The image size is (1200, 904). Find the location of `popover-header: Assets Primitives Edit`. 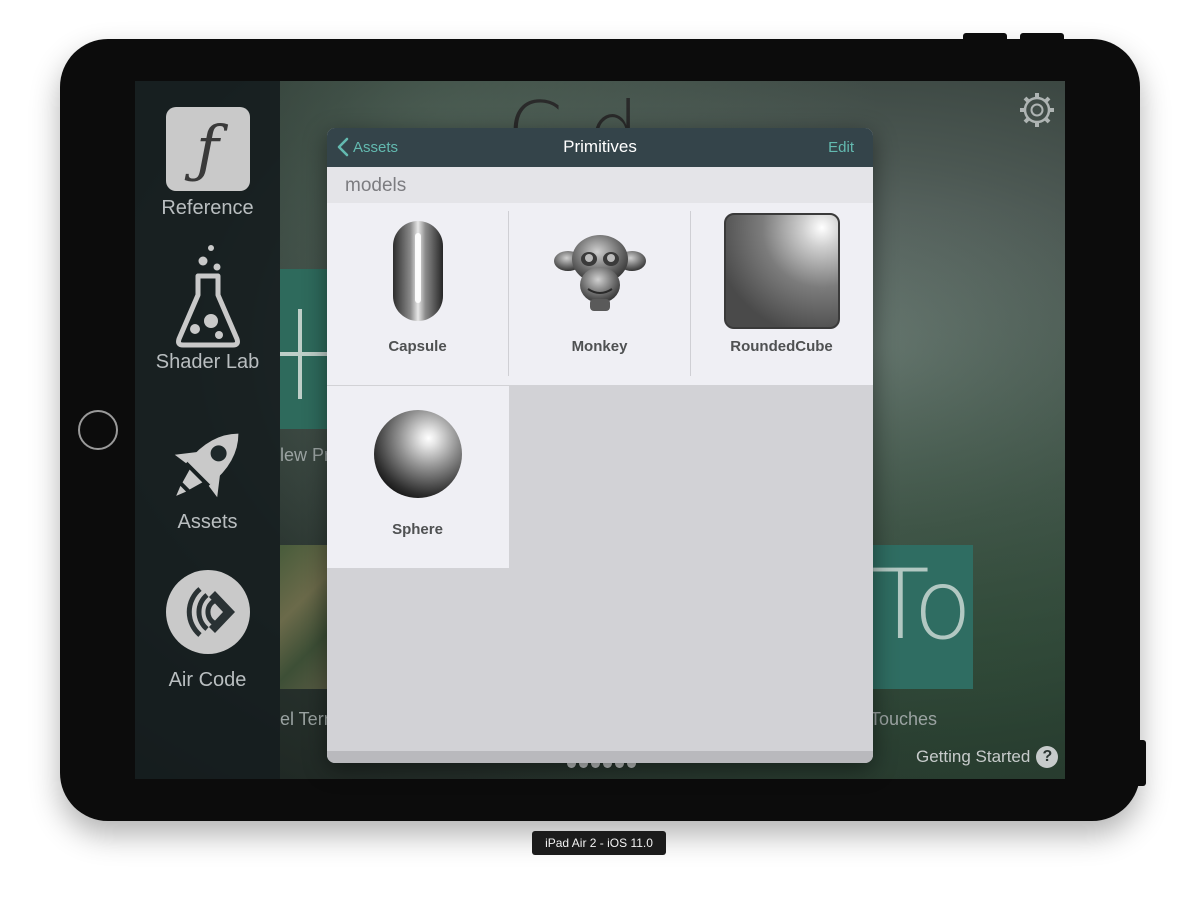

popover-header: Assets Primitives Edit is located at coordinates (600, 147).